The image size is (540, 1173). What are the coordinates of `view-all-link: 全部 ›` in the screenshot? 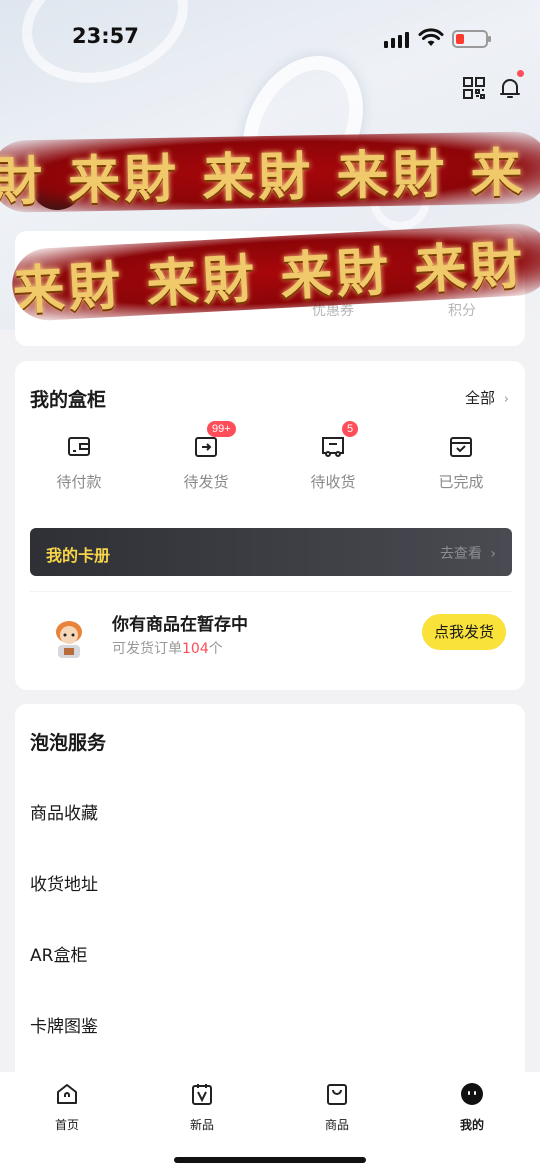 It's located at (487, 397).